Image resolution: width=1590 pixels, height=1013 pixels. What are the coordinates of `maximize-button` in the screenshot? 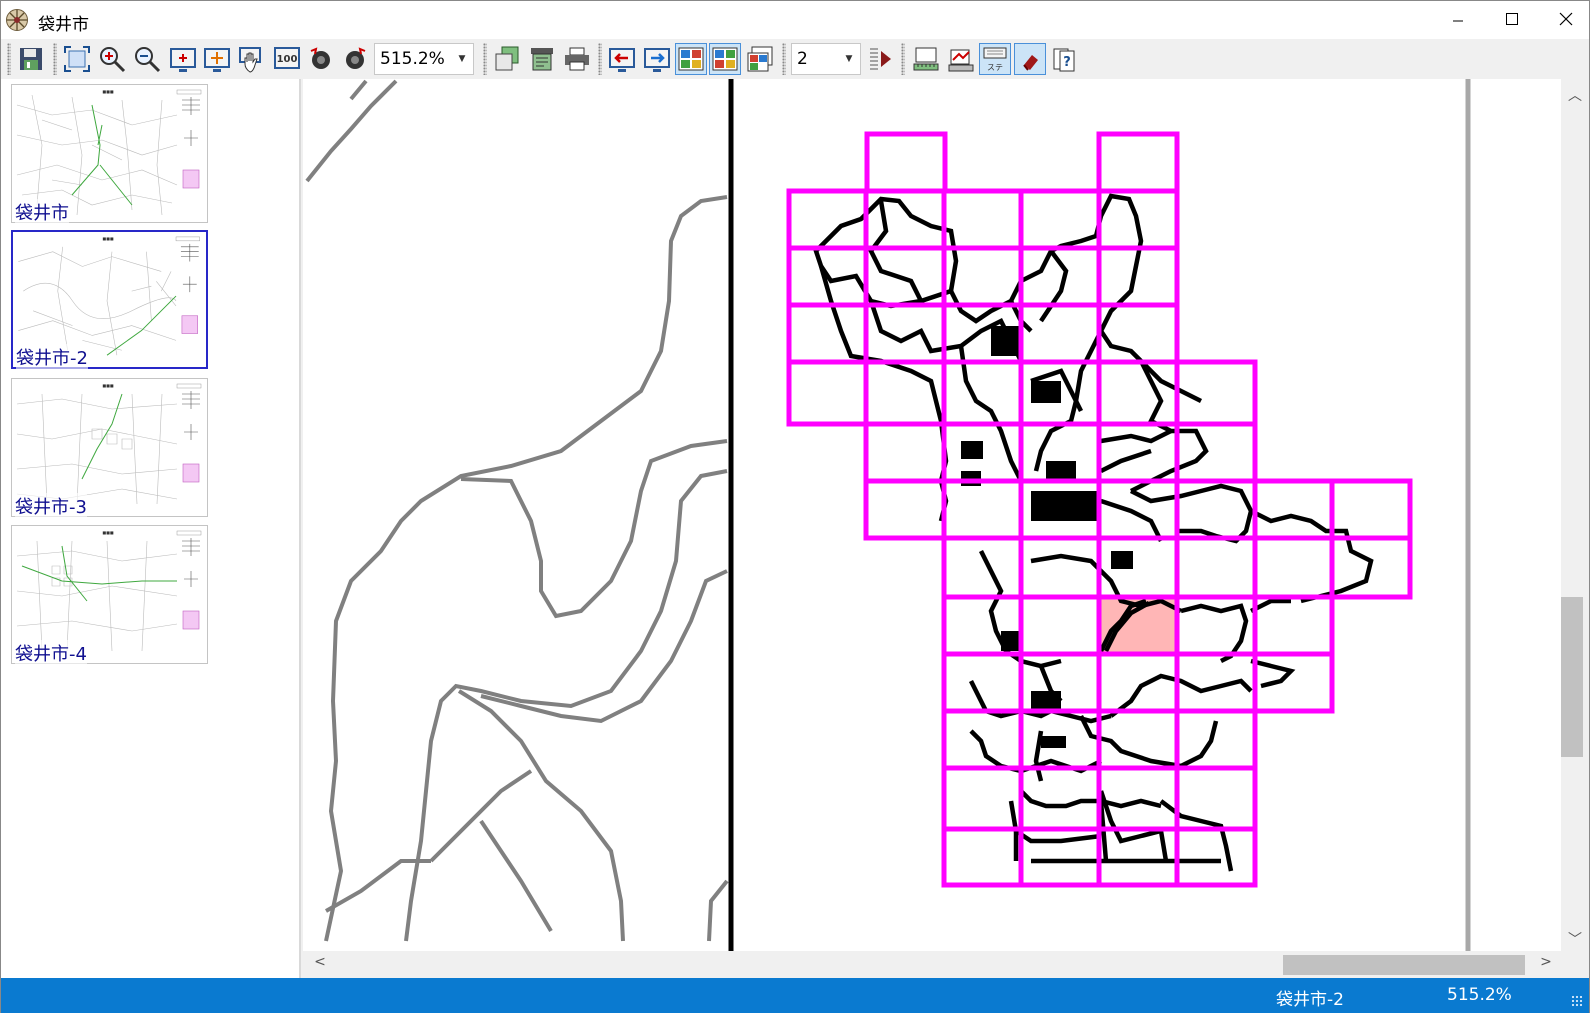 It's located at (1512, 19).